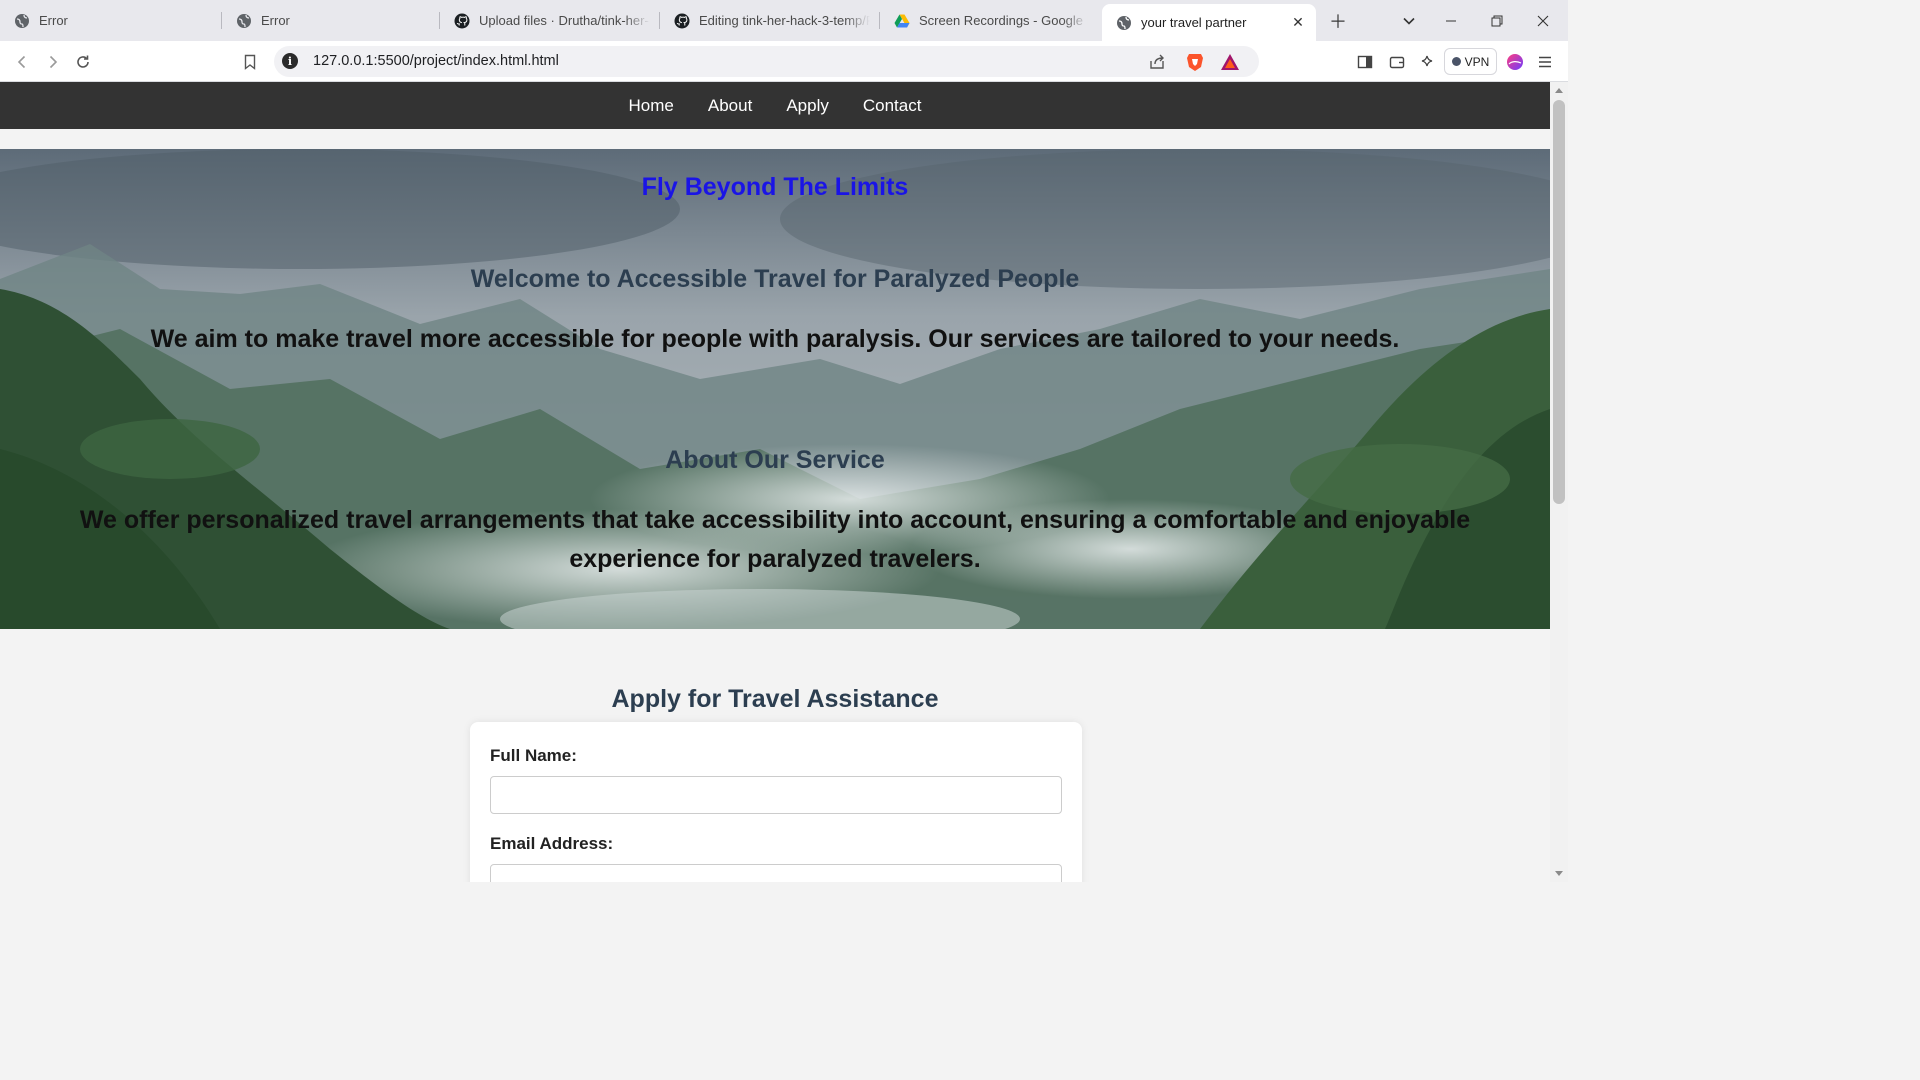 The width and height of the screenshot is (1920, 1080). Describe the element at coordinates (651, 106) in the screenshot. I see `nav-link-home: Home` at that location.